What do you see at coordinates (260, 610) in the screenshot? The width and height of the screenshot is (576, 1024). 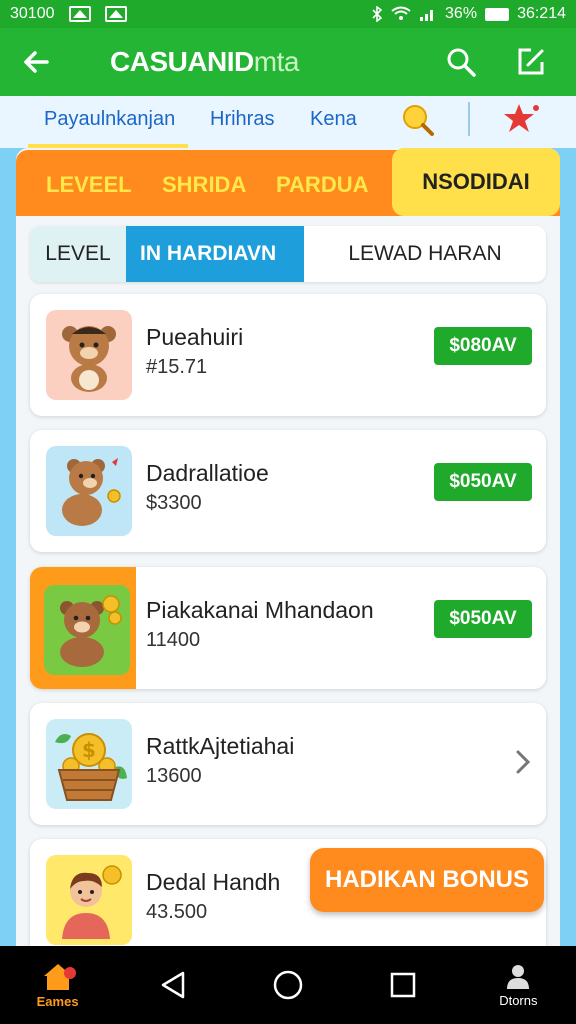 I see `item-name: Piakakanai Mhandaon` at bounding box center [260, 610].